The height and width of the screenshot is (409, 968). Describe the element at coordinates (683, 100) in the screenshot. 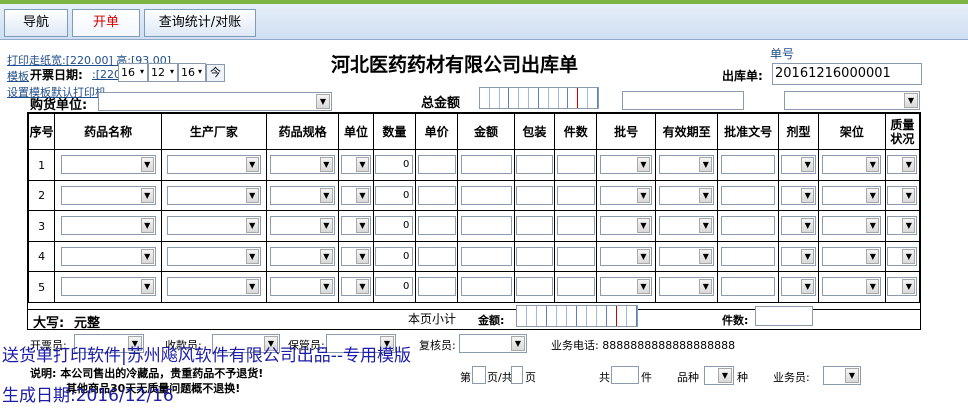

I see `total-amount-field` at that location.